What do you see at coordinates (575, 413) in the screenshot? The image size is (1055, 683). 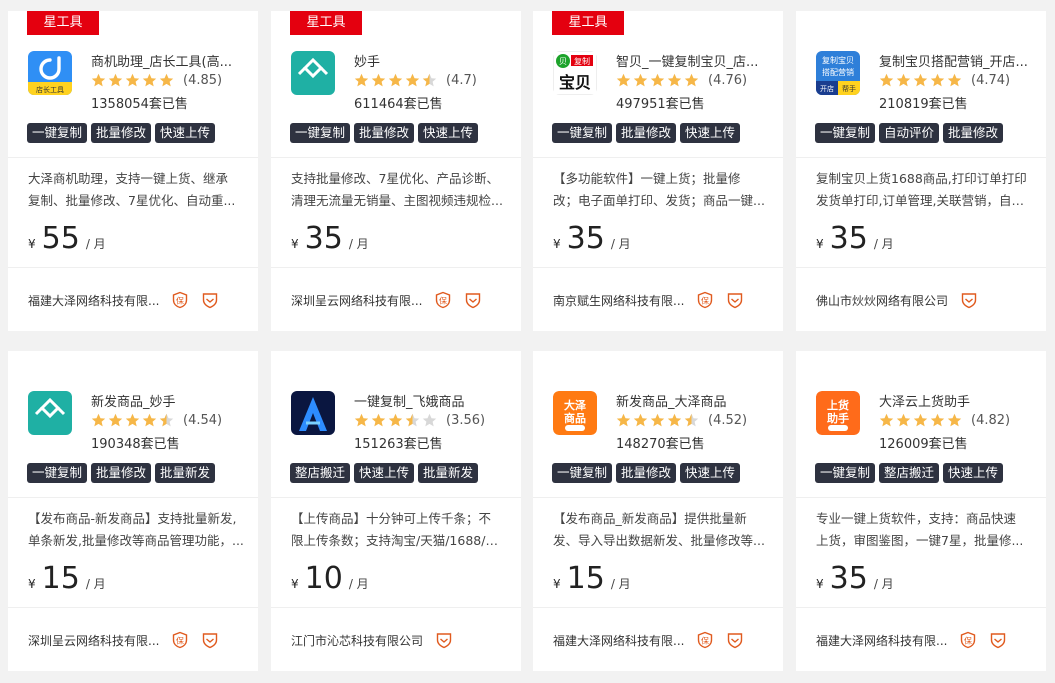 I see `daze-logo-icon: 大泽 商品` at bounding box center [575, 413].